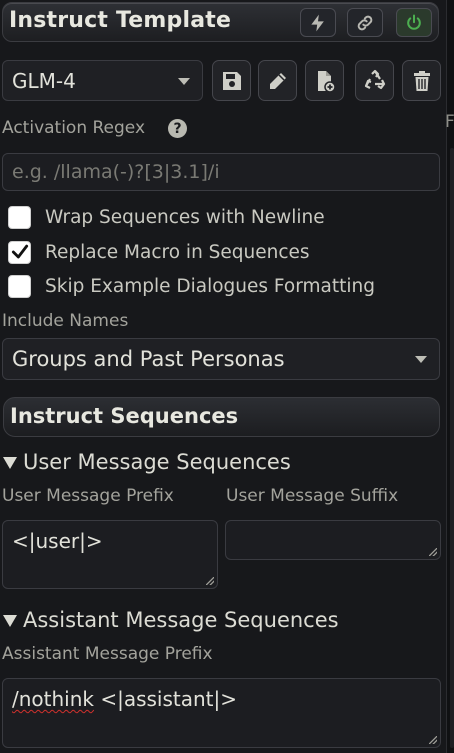 Image resolution: width=454 pixels, height=753 pixels. I want to click on power-icon, so click(414, 22).